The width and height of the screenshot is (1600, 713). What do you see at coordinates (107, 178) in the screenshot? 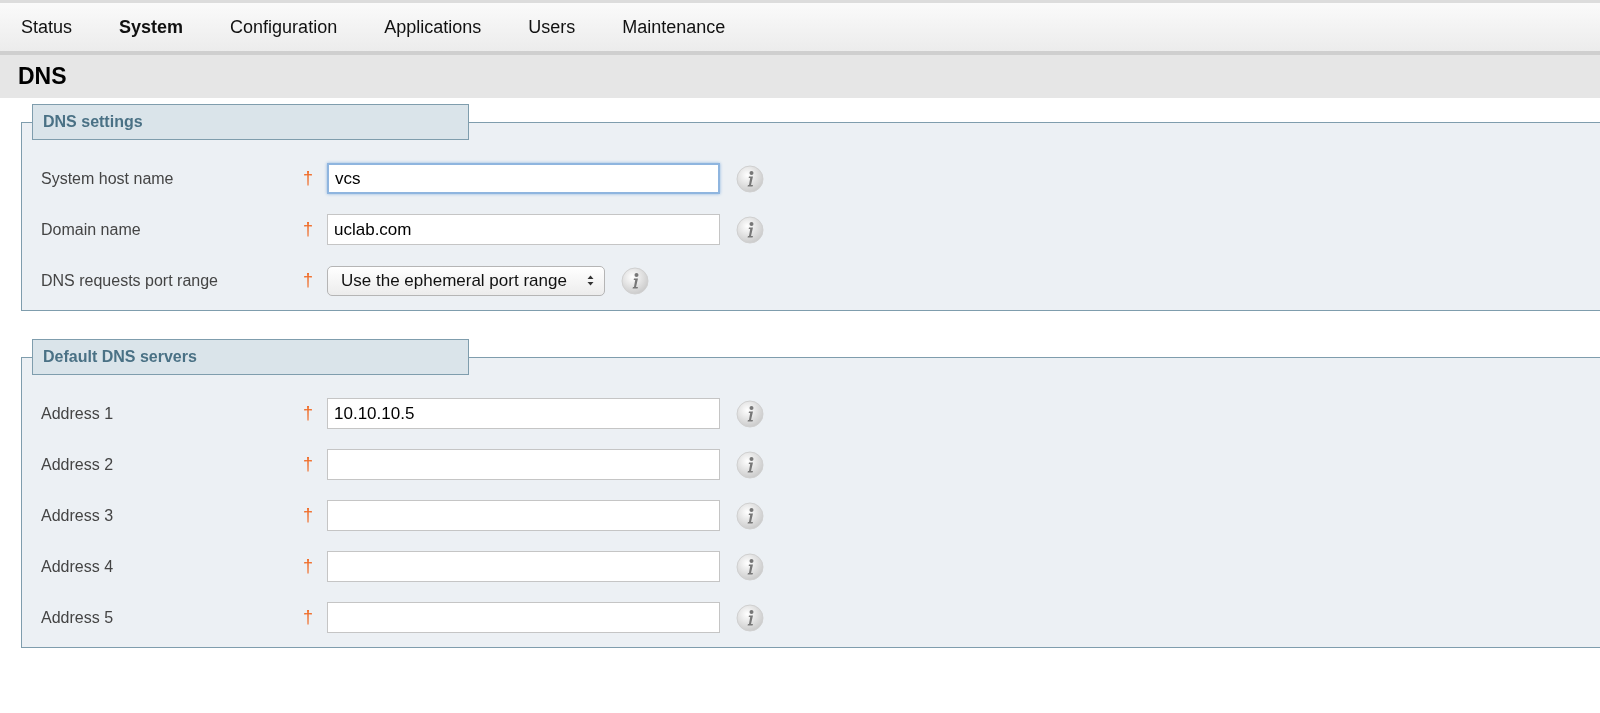
I see `field-label: System host name` at bounding box center [107, 178].